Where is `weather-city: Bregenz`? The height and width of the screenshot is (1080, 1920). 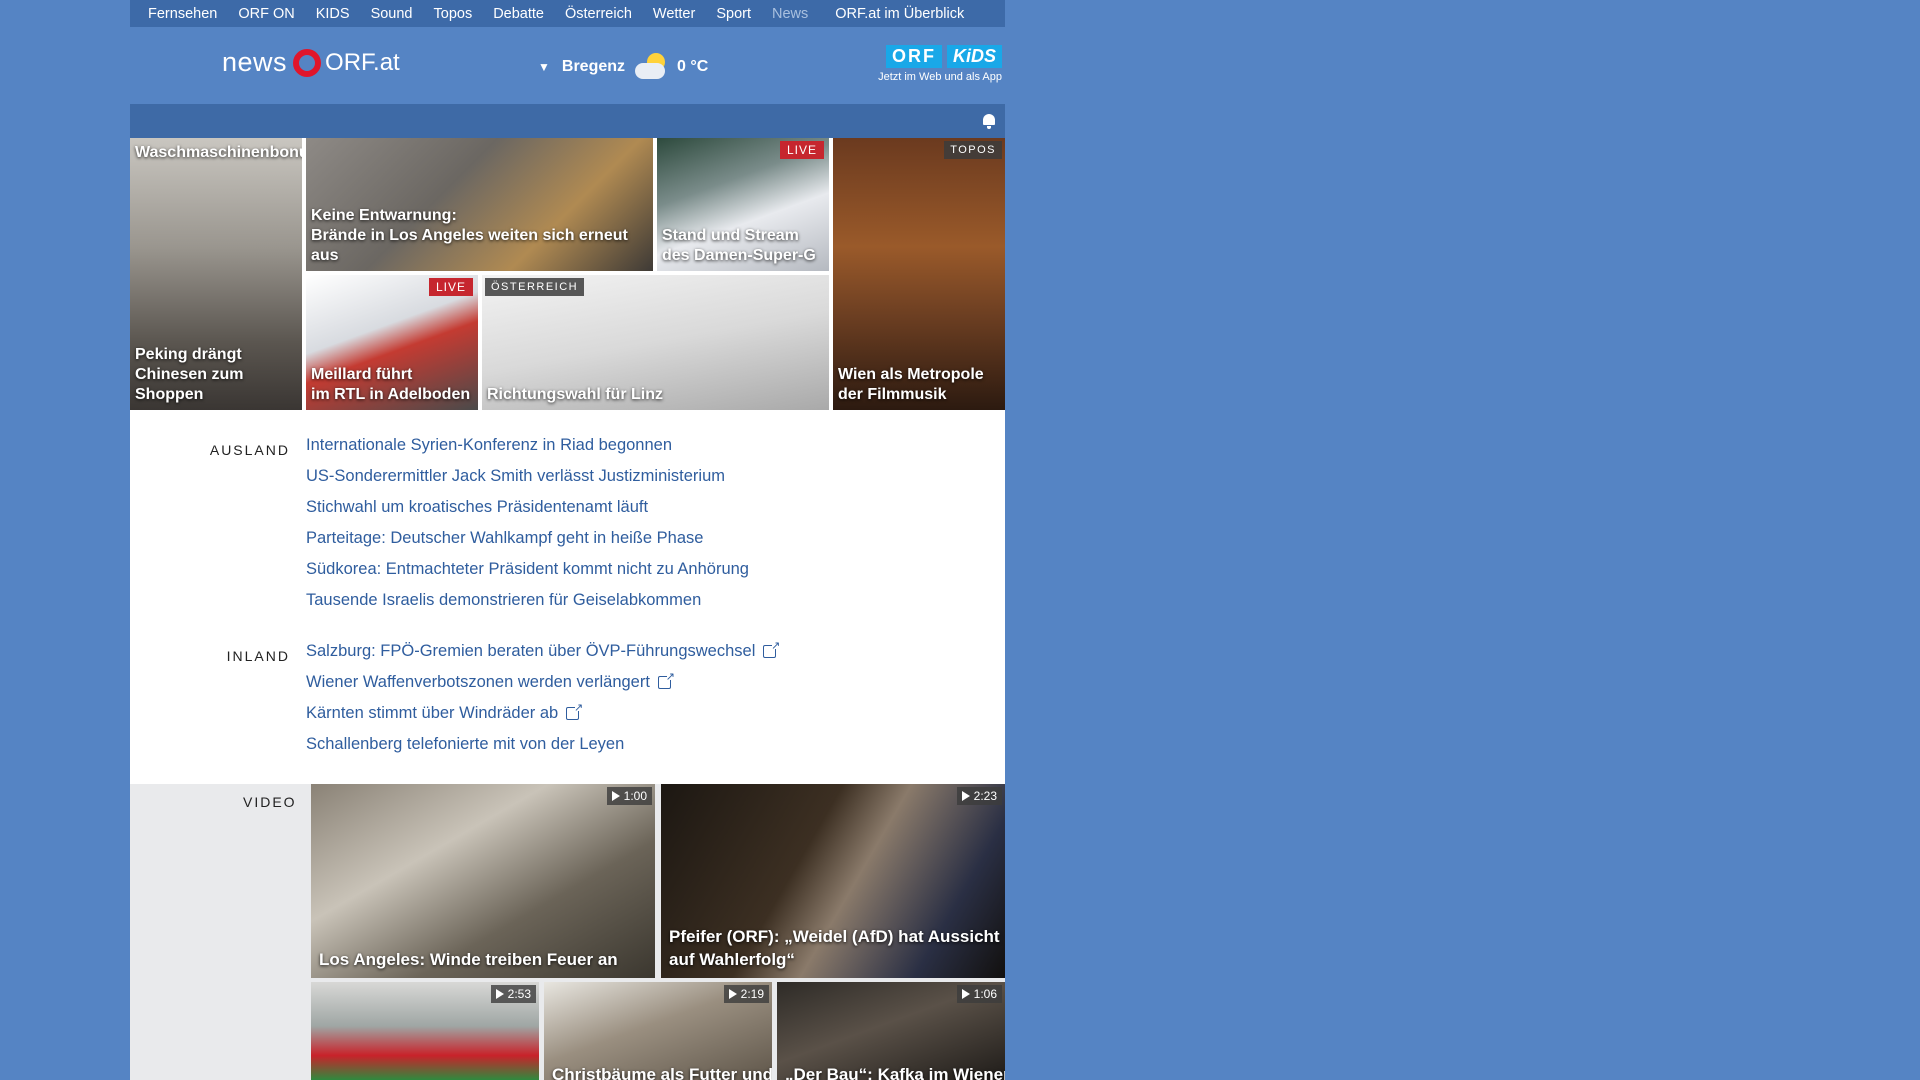
weather-city: Bregenz is located at coordinates (593, 66).